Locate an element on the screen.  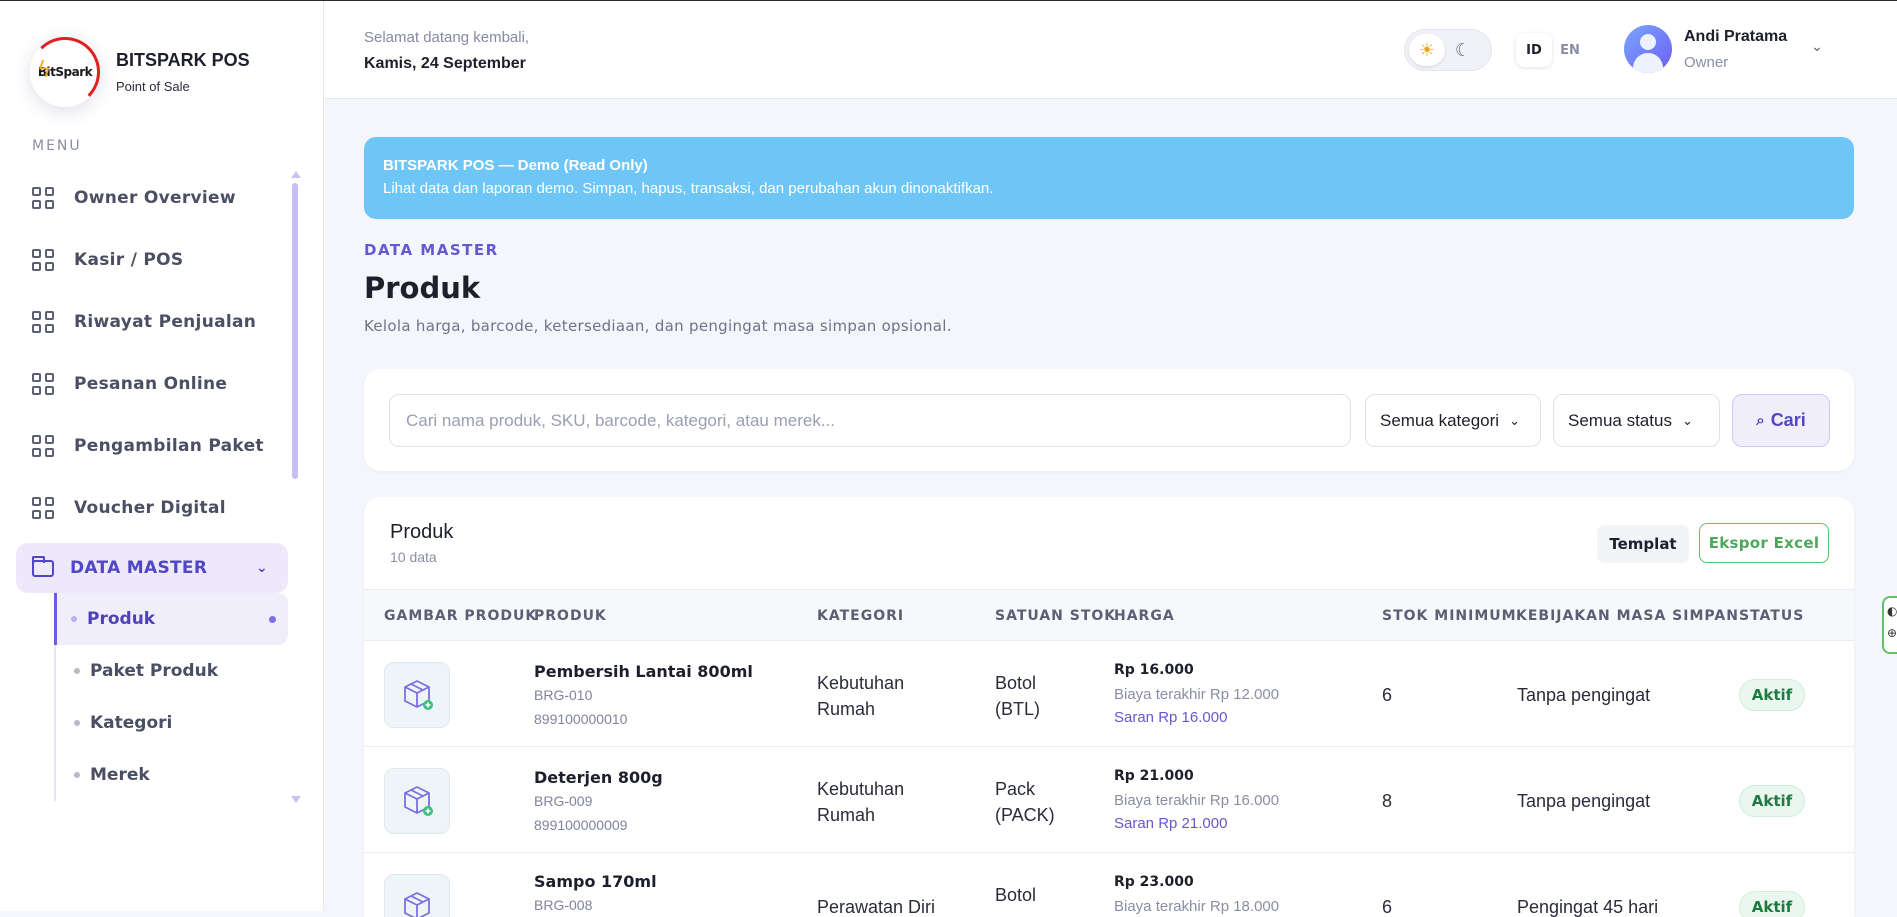
banner-title: BITSPARK POS — Demo (Read Only) is located at coordinates (515, 165).